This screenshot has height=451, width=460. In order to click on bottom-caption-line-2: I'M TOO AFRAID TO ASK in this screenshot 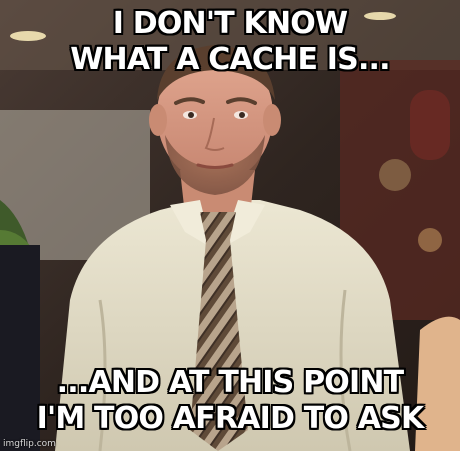, I will do `click(230, 418)`.